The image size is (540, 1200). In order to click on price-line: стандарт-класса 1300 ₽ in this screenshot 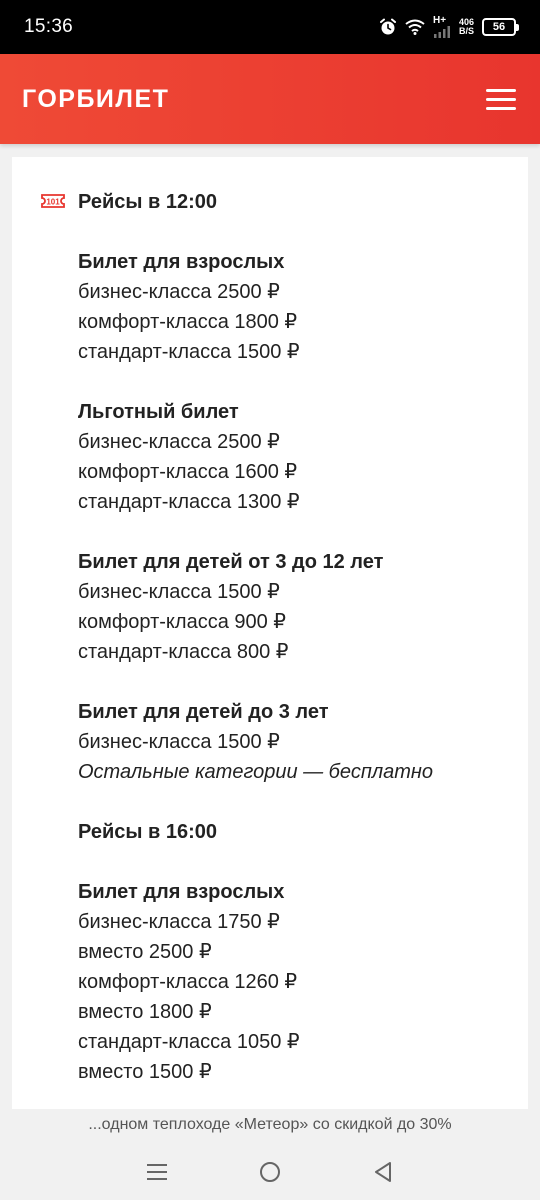, I will do `click(189, 502)`.